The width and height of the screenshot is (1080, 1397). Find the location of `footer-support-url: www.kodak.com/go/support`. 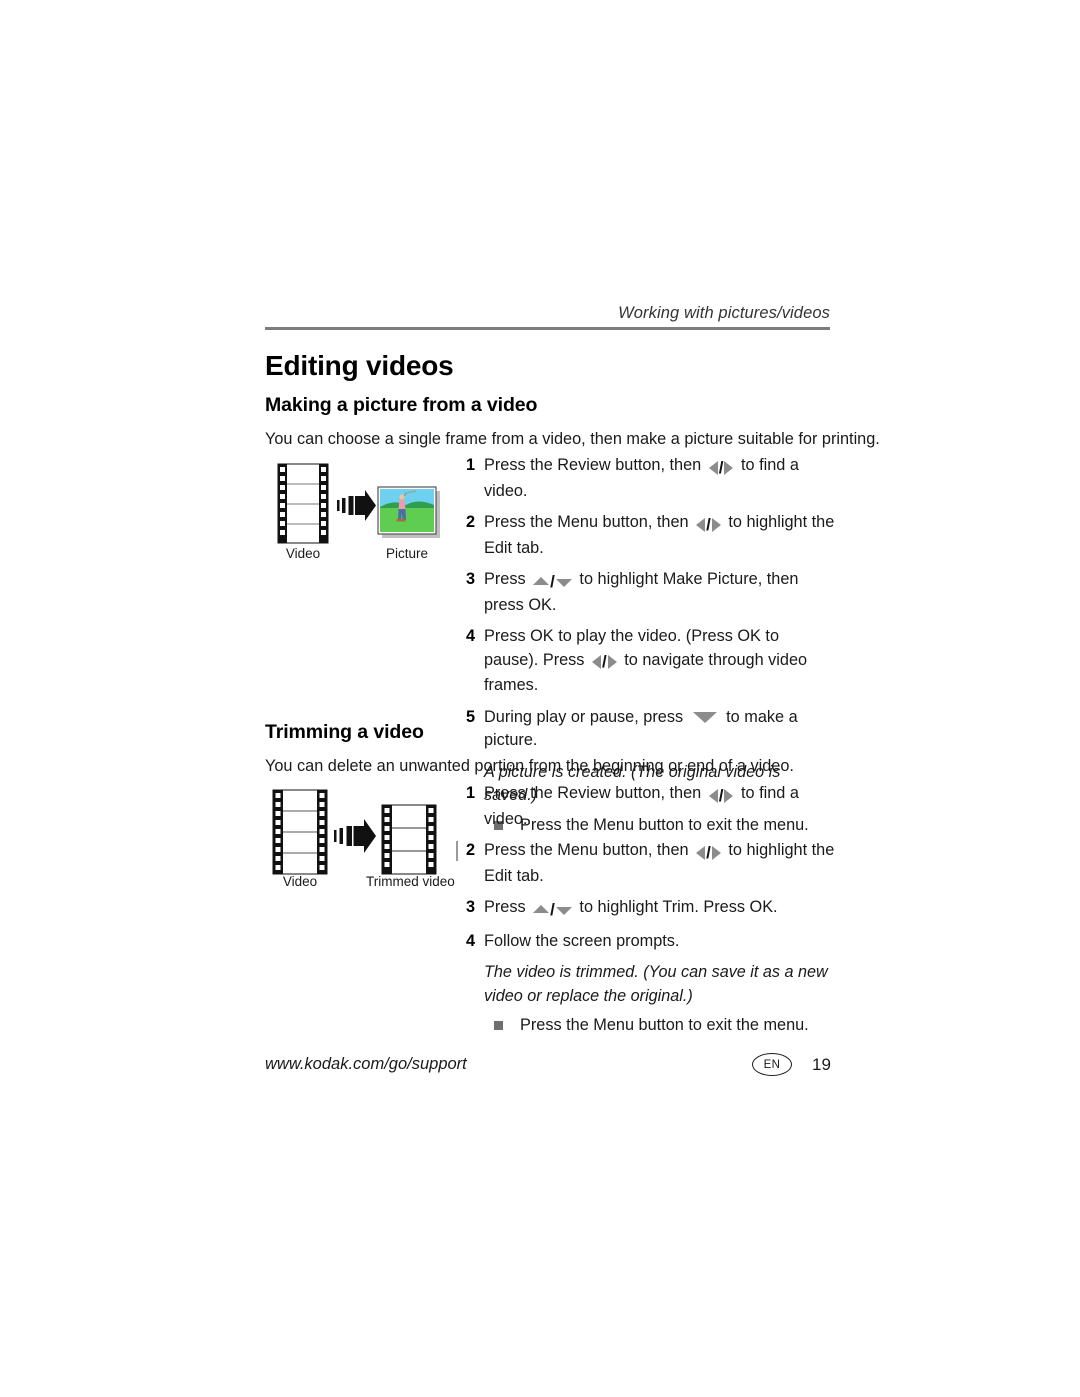

footer-support-url: www.kodak.com/go/support is located at coordinates (366, 1064).